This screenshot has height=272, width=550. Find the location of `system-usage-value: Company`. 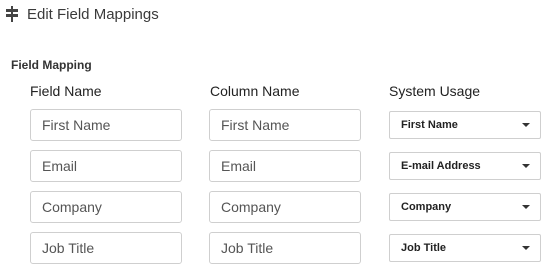

system-usage-value: Company is located at coordinates (426, 207).